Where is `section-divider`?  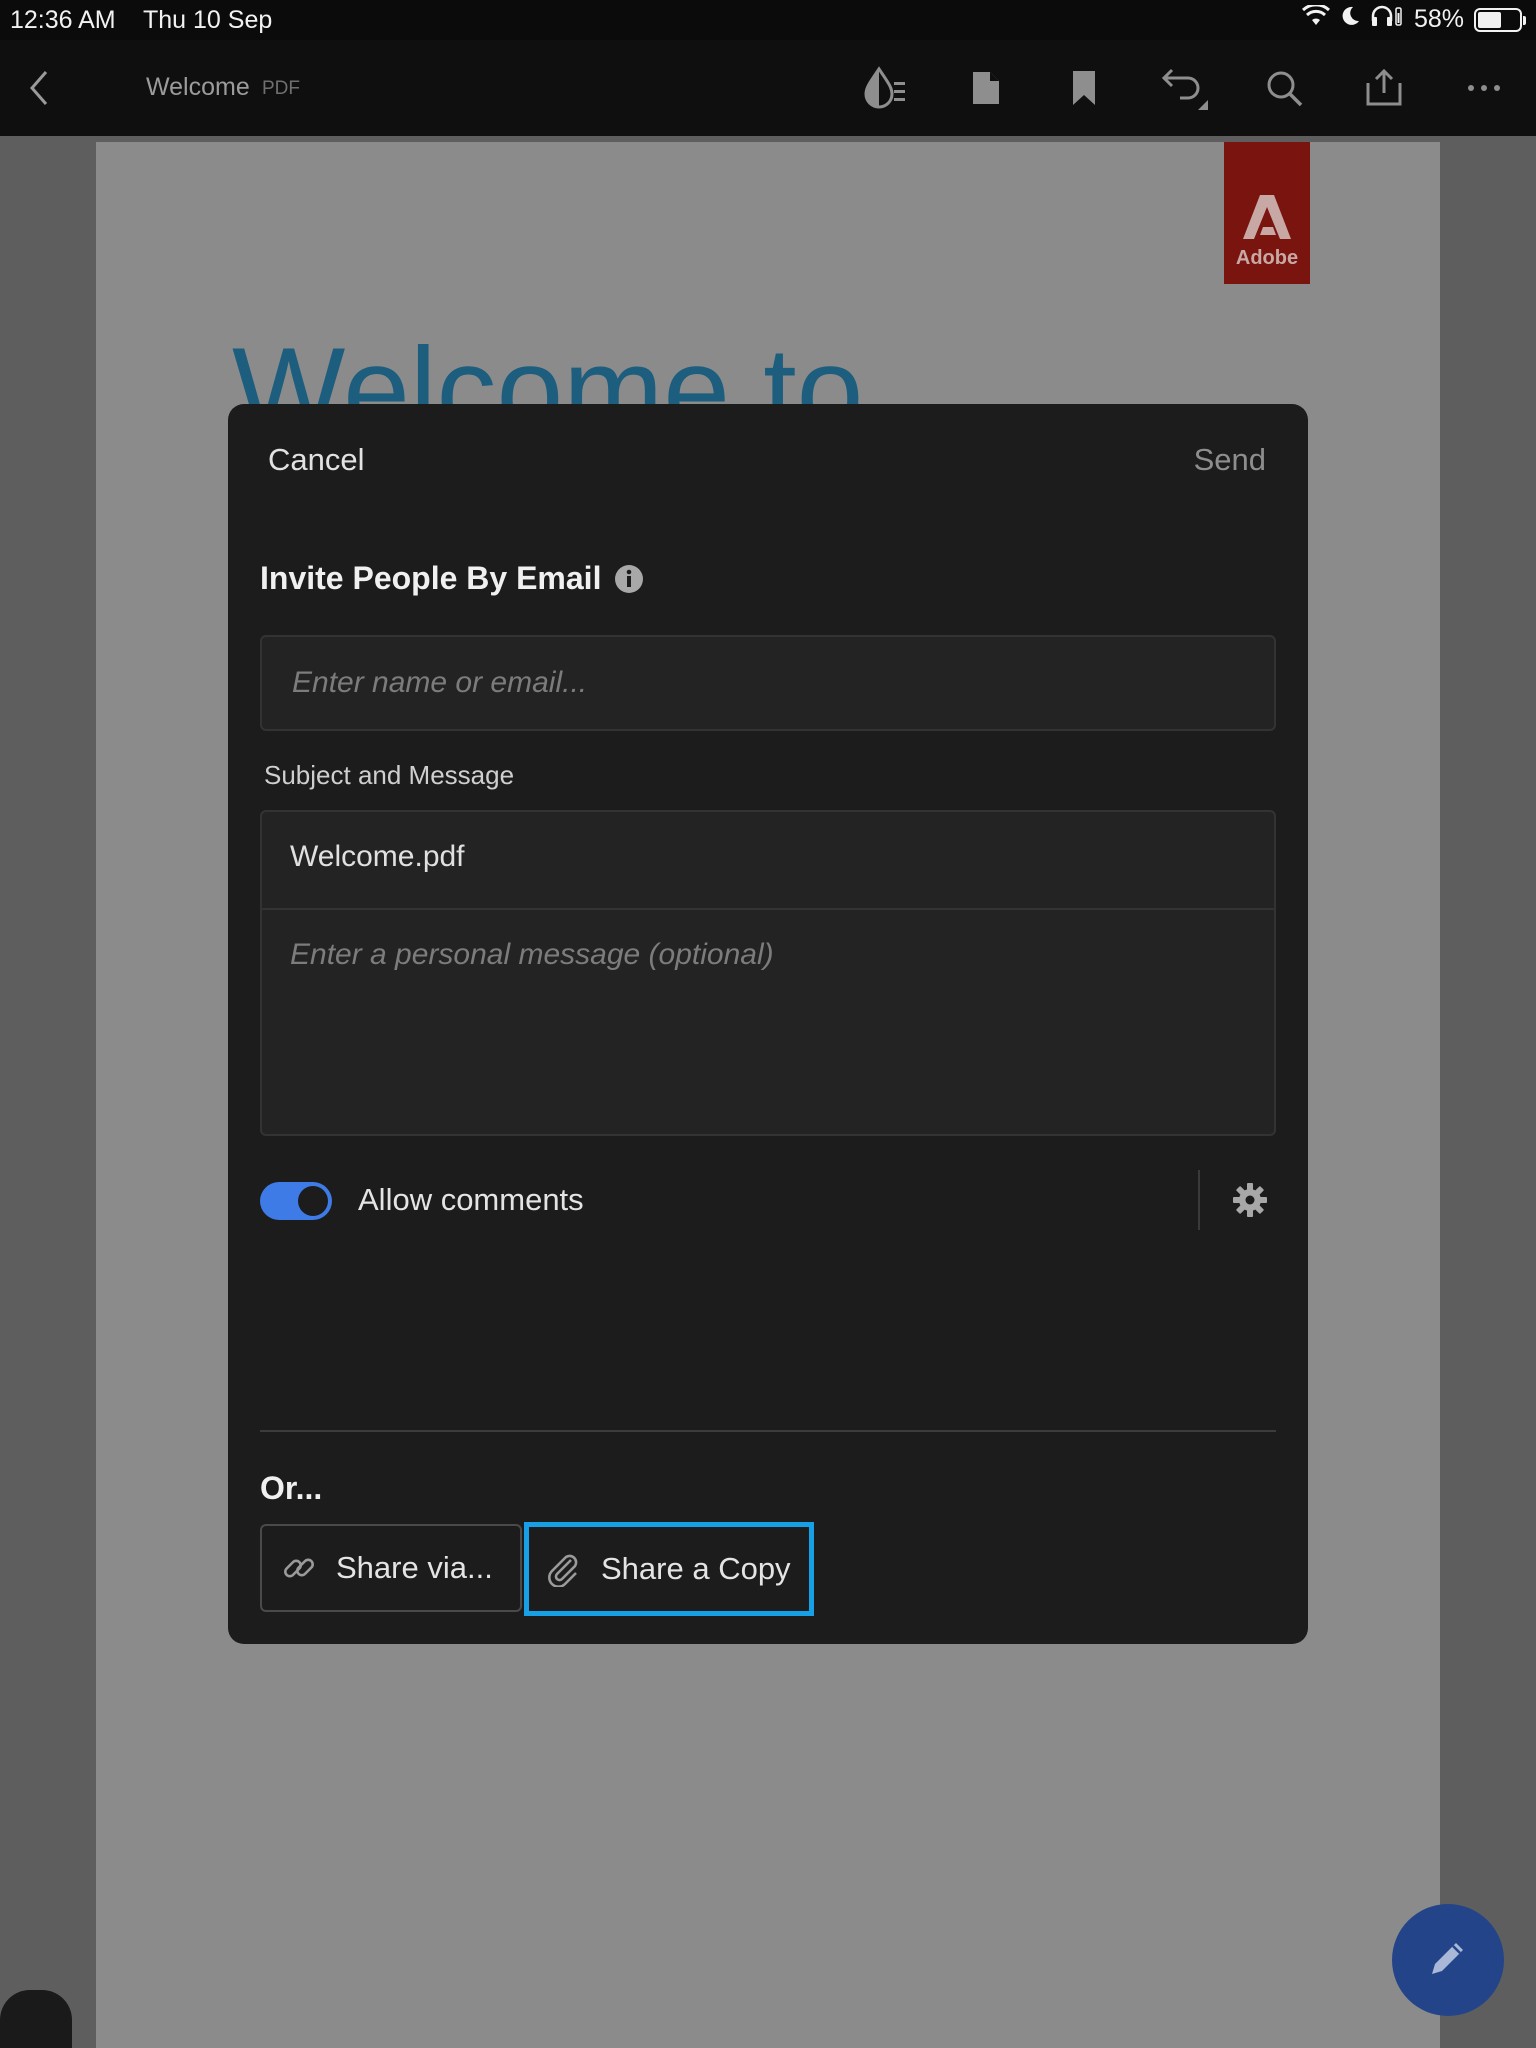
section-divider is located at coordinates (768, 1431).